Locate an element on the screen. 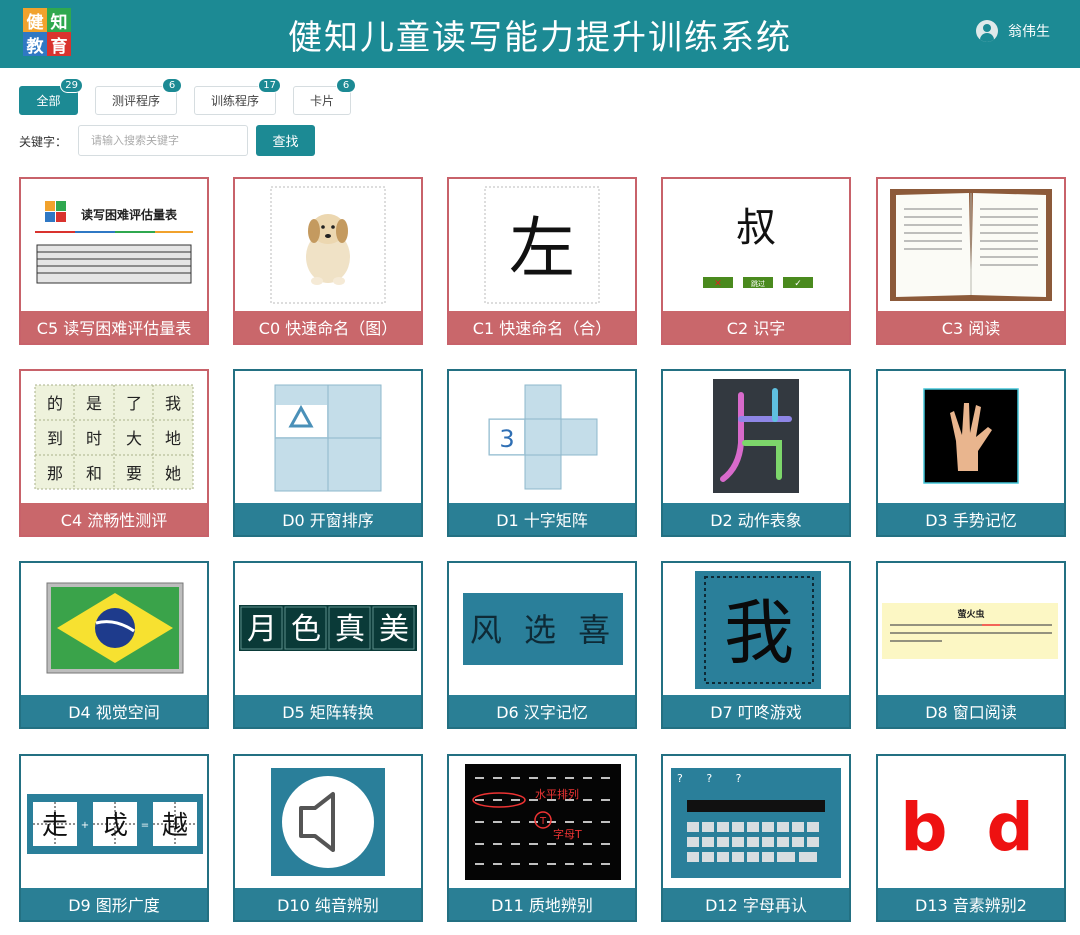 This screenshot has width=1080, height=935. card-label: D10 纯音辨别 is located at coordinates (328, 904).